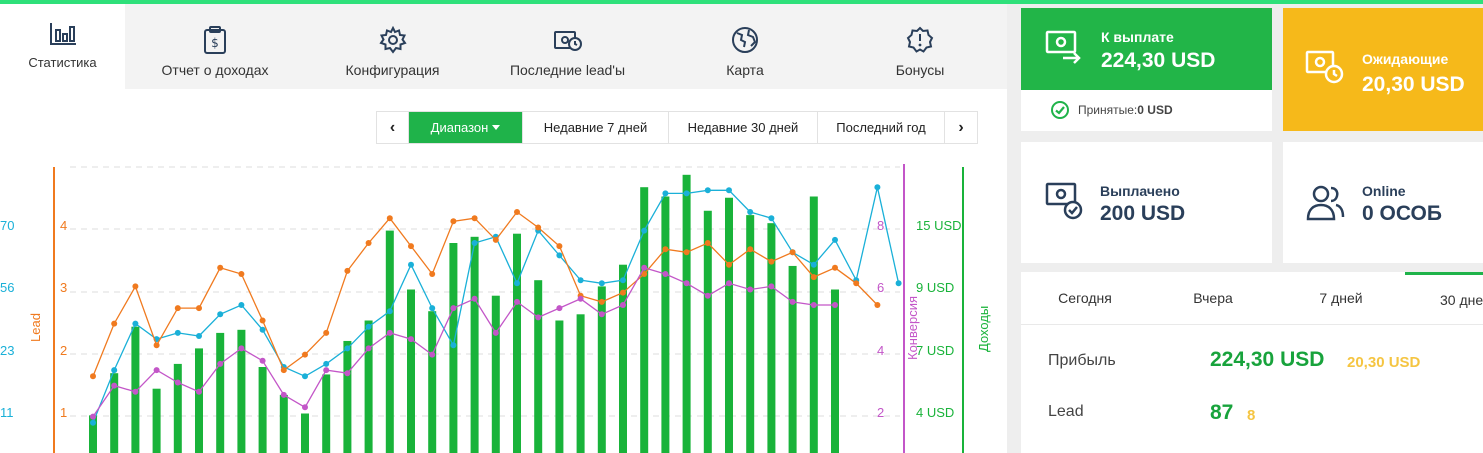  What do you see at coordinates (881, 127) in the screenshot?
I see `range-last-year: Последний год` at bounding box center [881, 127].